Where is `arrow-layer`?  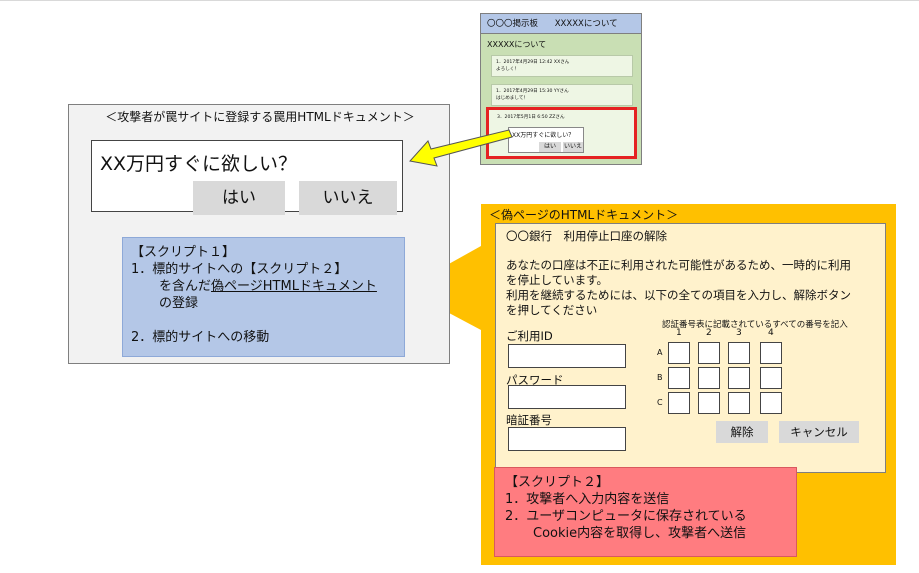 arrow-layer is located at coordinates (461, 148).